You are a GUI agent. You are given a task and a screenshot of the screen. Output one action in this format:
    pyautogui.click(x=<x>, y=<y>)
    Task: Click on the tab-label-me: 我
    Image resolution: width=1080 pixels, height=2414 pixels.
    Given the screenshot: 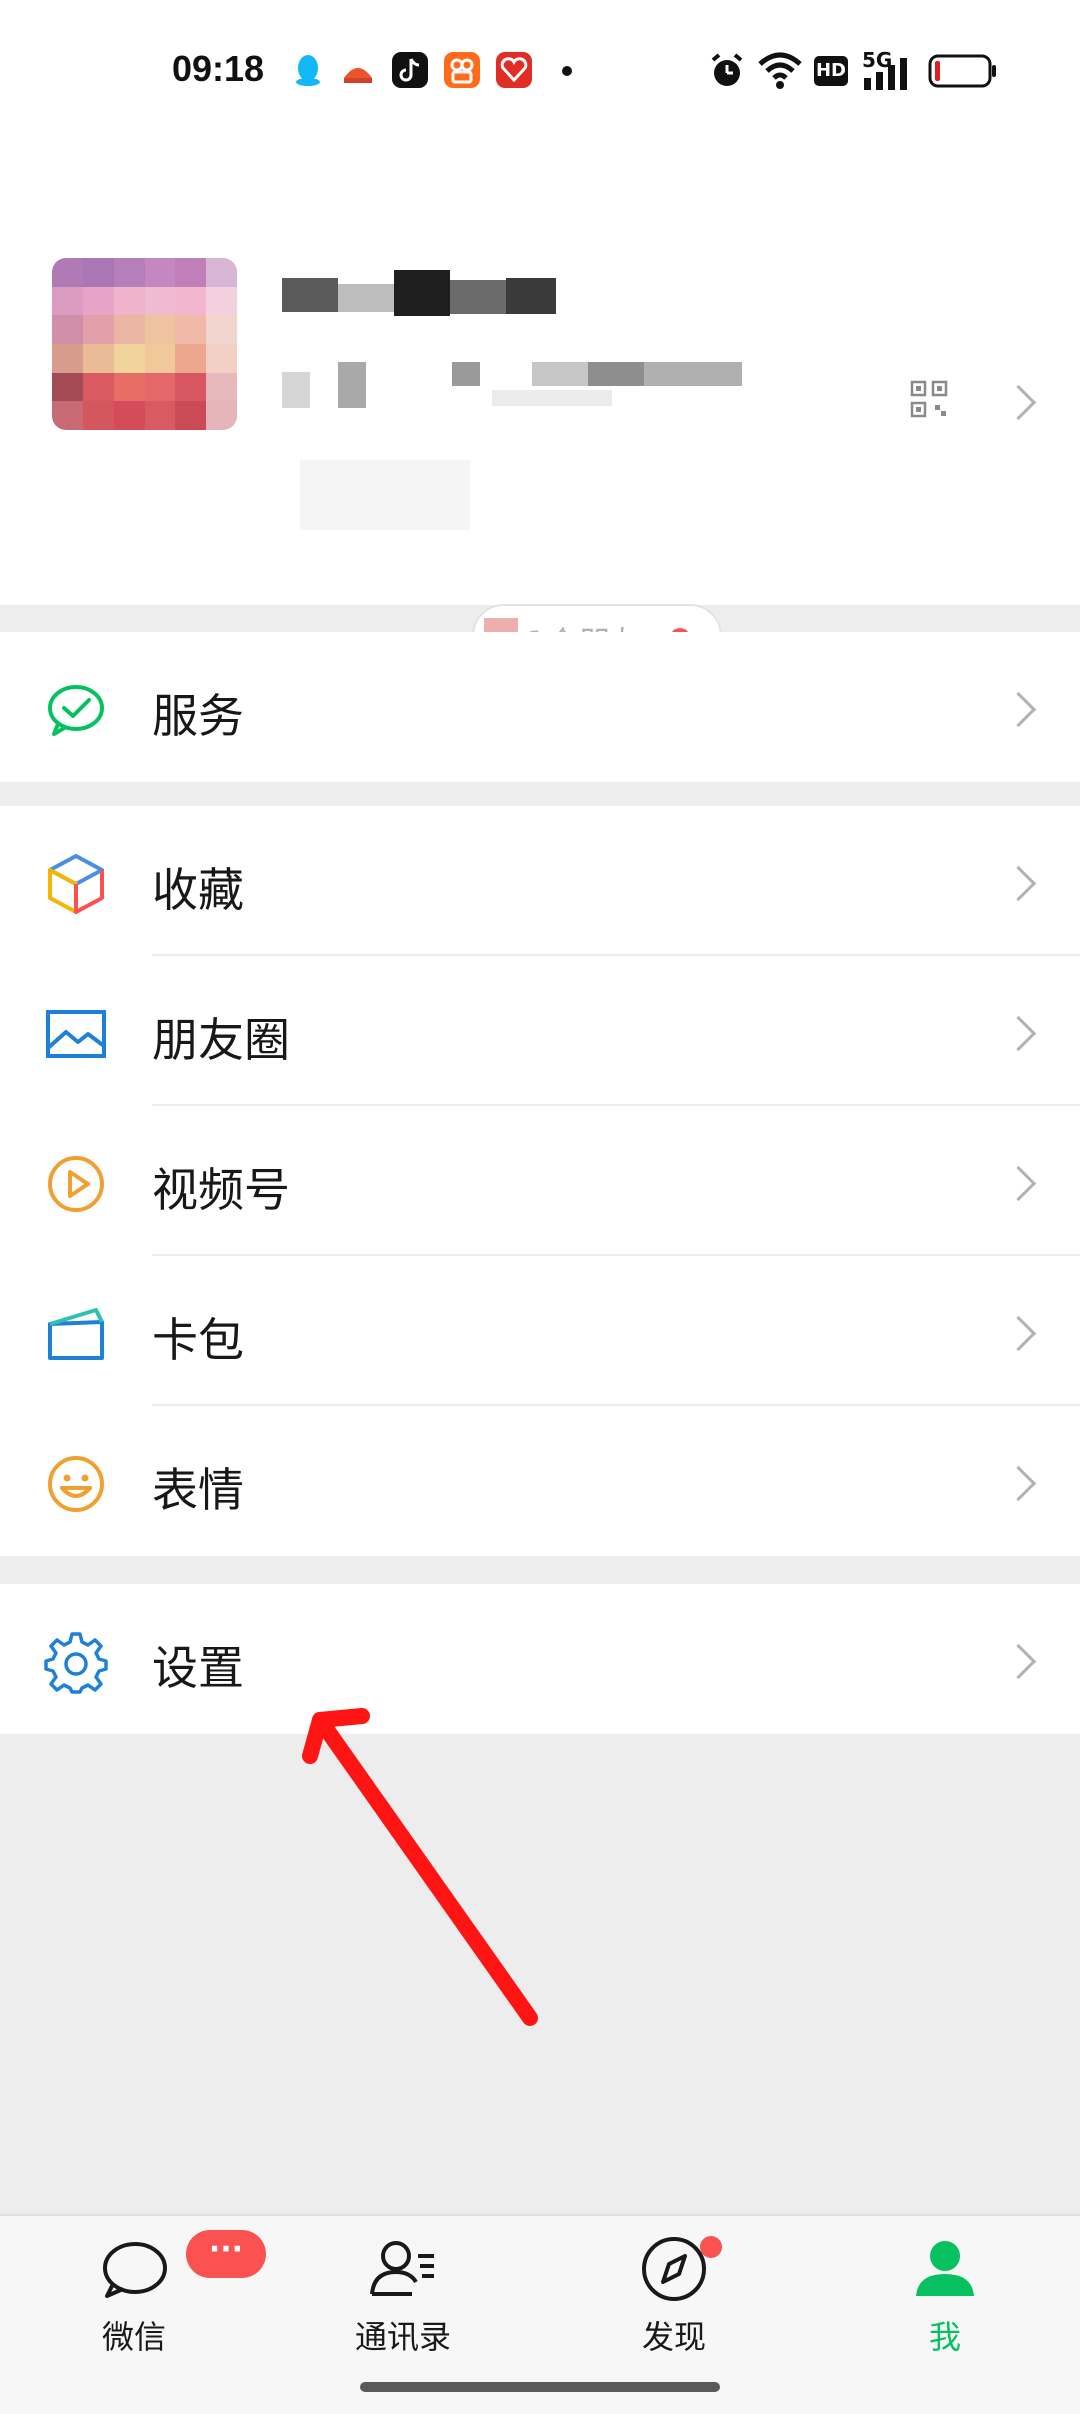 What is the action you would take?
    pyautogui.click(x=944, y=2337)
    